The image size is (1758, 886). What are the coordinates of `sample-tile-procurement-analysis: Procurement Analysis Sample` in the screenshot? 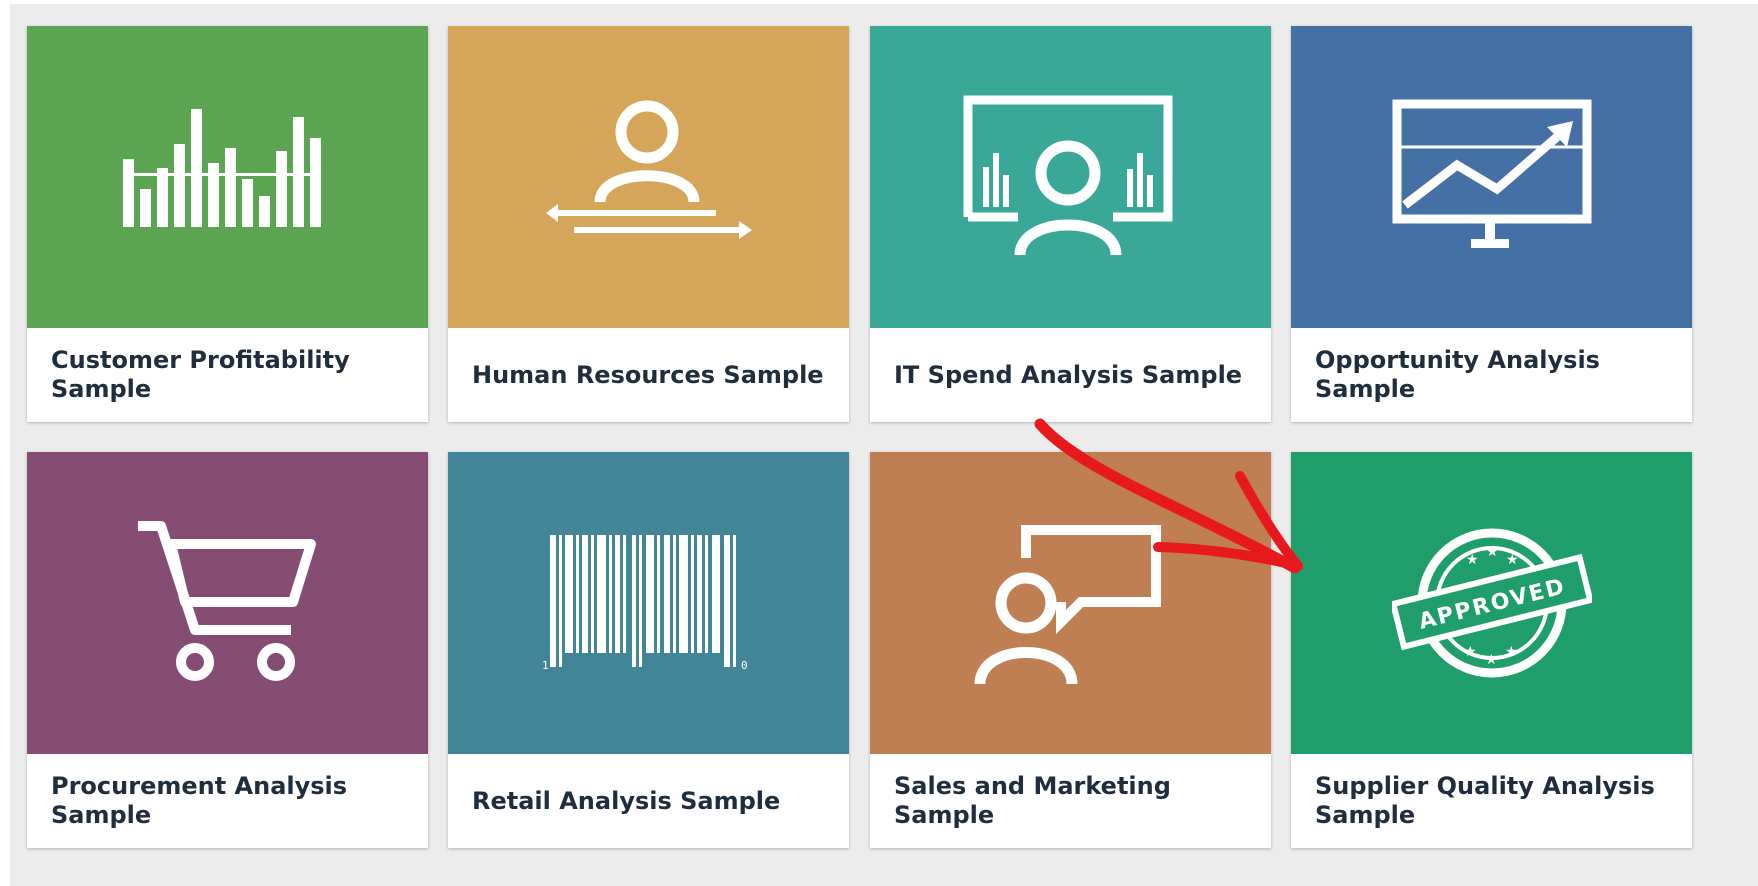 It's located at (227, 650).